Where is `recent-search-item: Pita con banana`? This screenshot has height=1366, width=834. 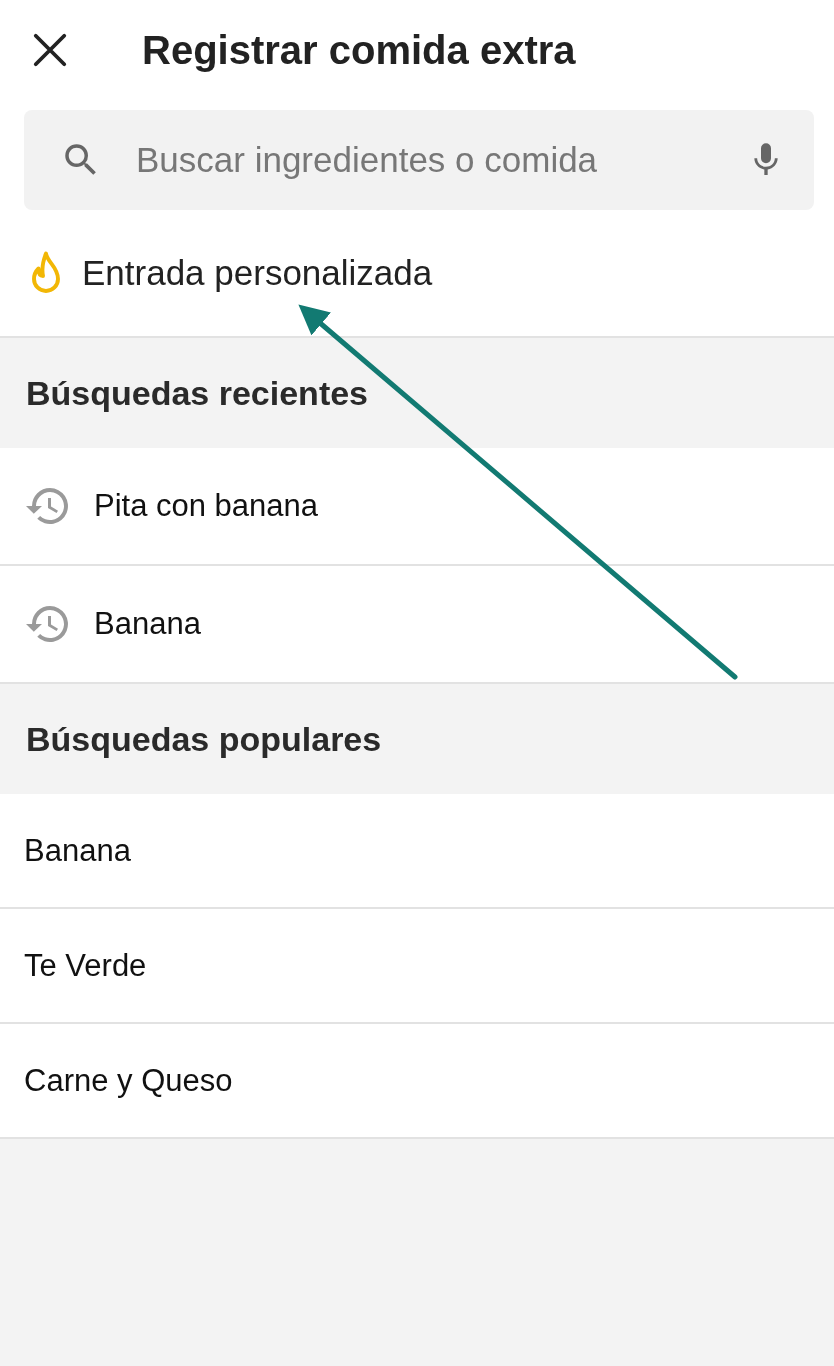
recent-search-item: Pita con banana is located at coordinates (417, 507).